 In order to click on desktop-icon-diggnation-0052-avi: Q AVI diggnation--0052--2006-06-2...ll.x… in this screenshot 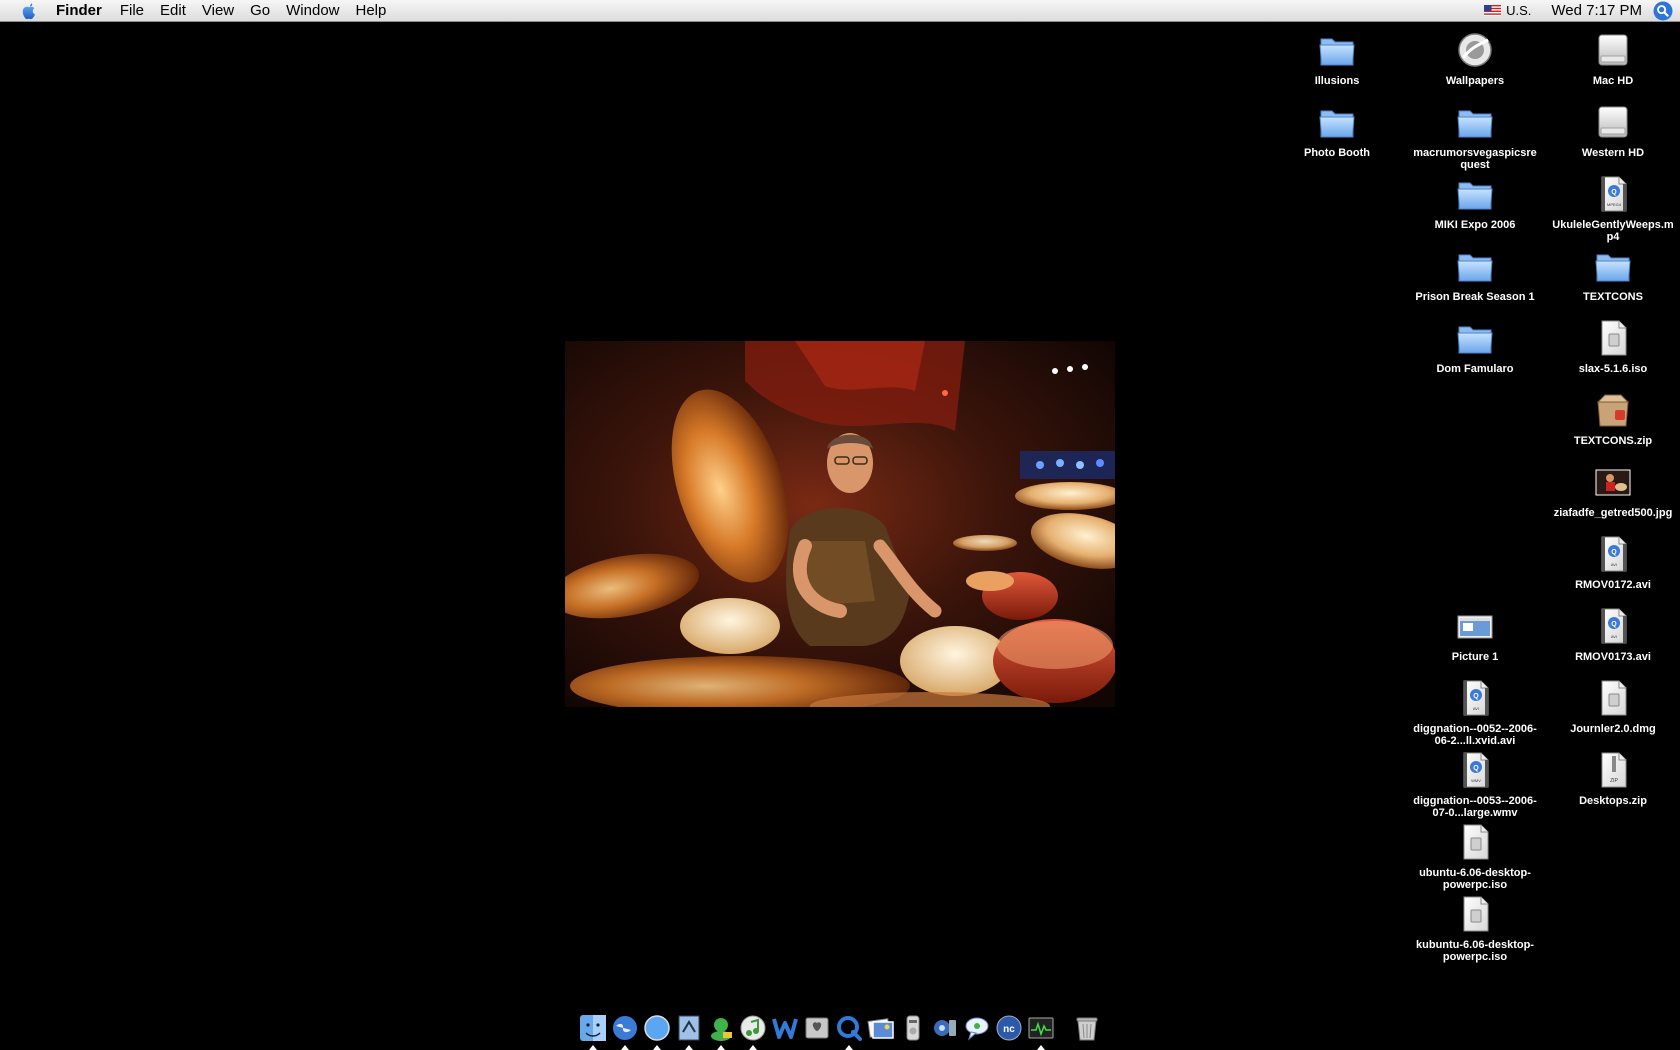, I will do `click(1475, 712)`.